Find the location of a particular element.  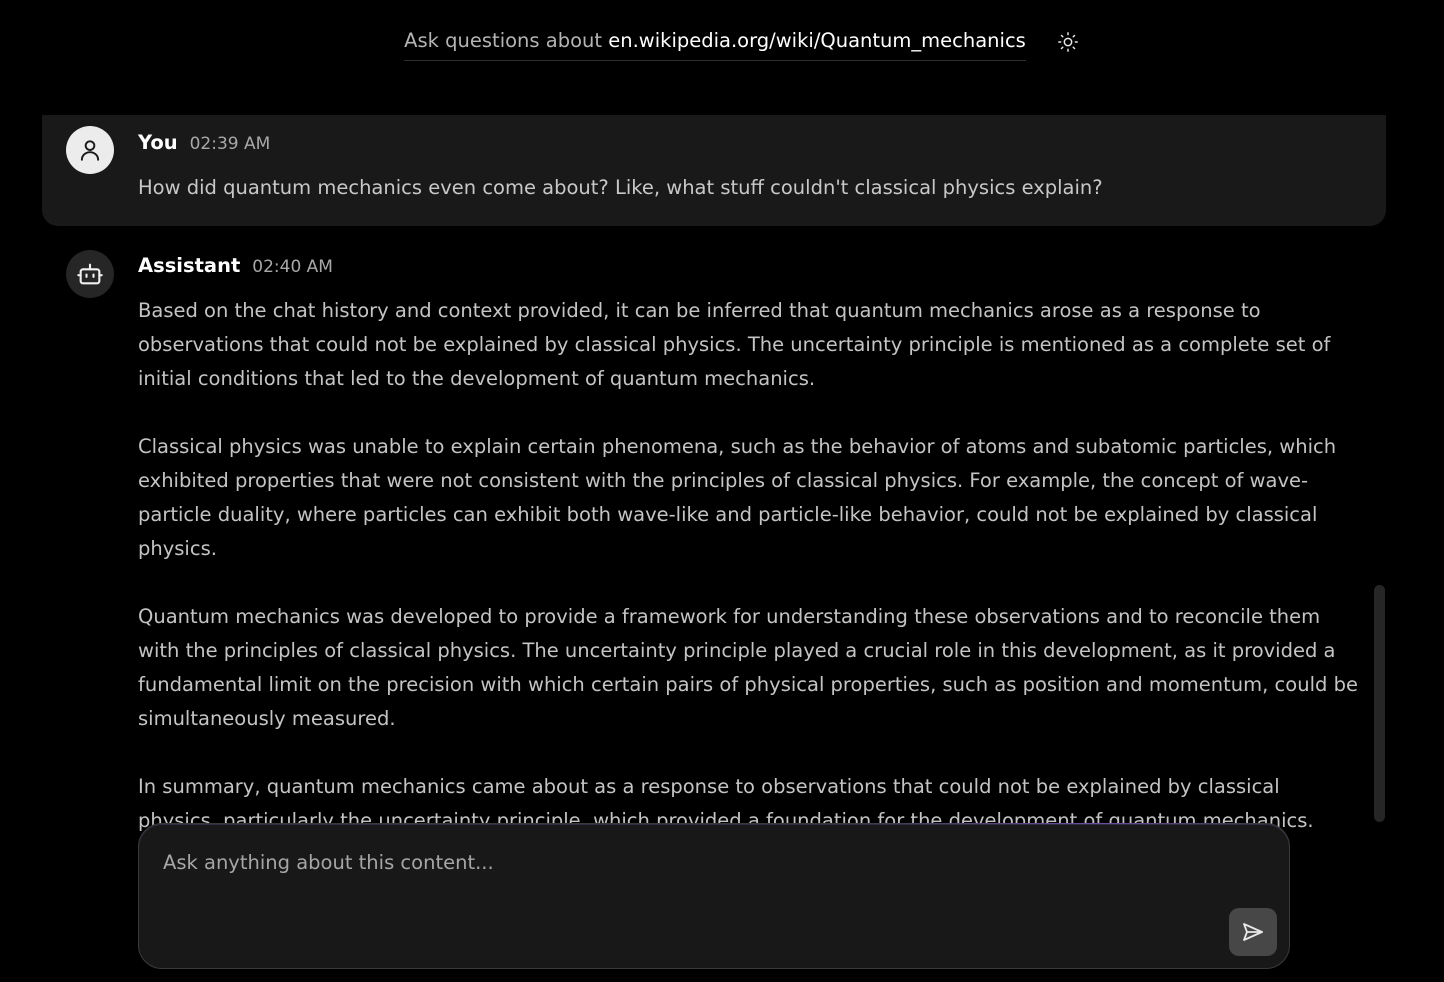

assistant-name: Assistant is located at coordinates (189, 265).